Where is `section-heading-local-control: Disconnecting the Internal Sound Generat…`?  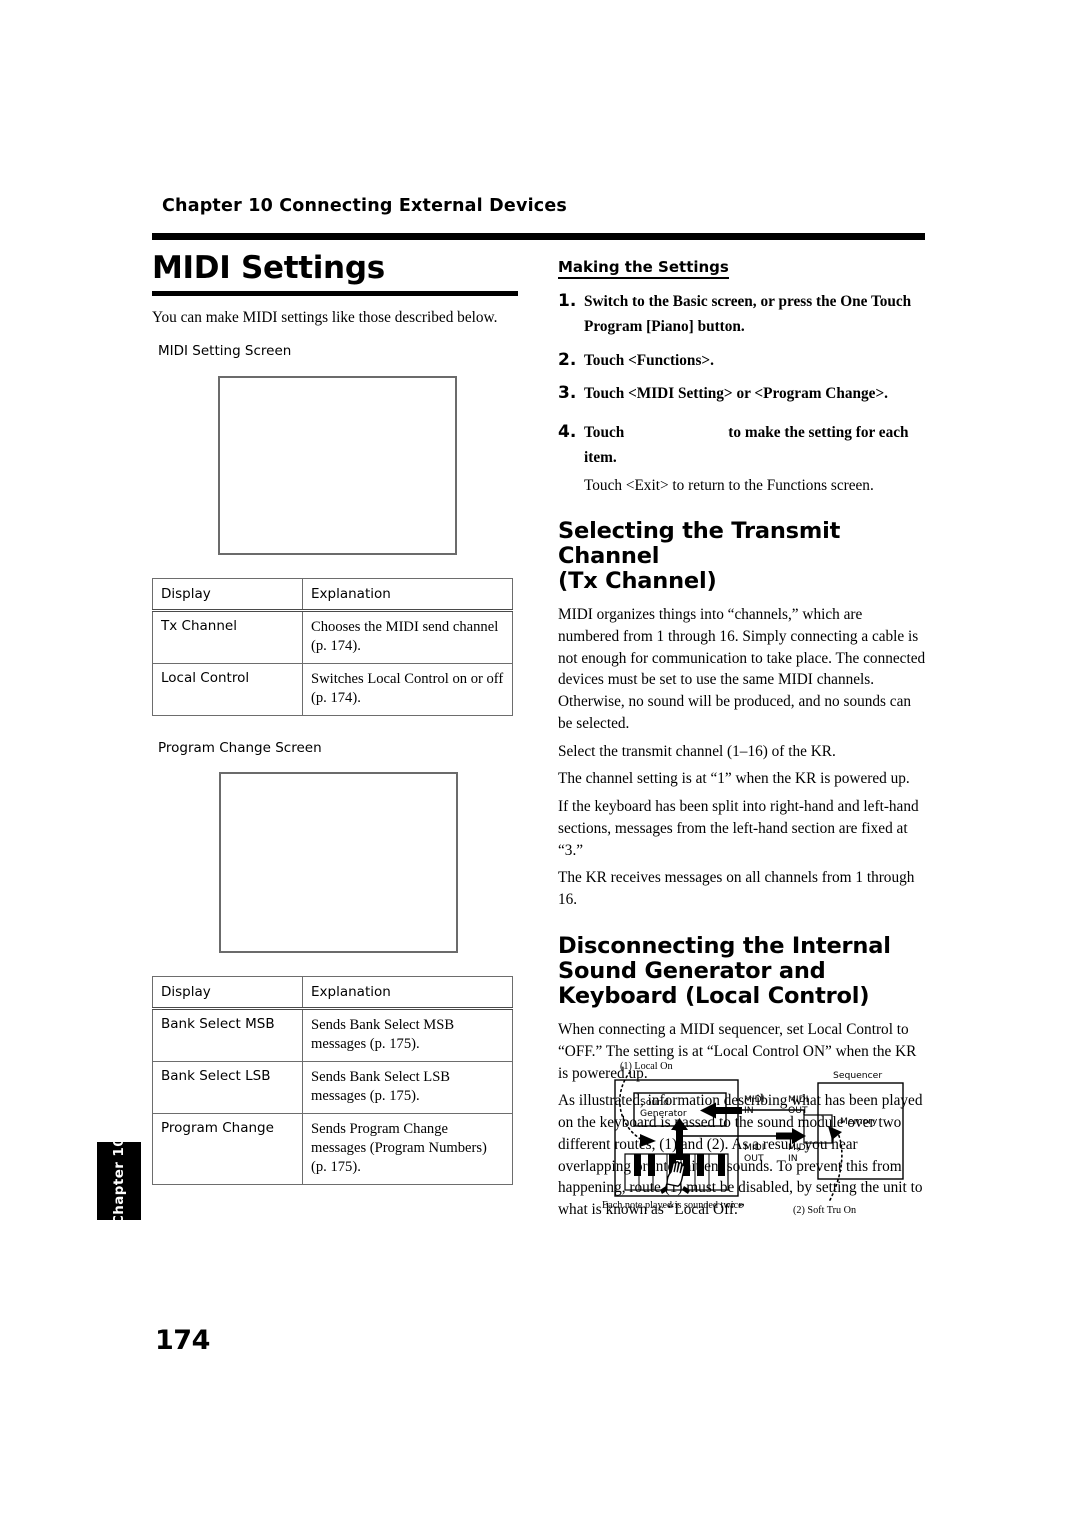 section-heading-local-control: Disconnecting the Internal Sound Generat… is located at coordinates (742, 971).